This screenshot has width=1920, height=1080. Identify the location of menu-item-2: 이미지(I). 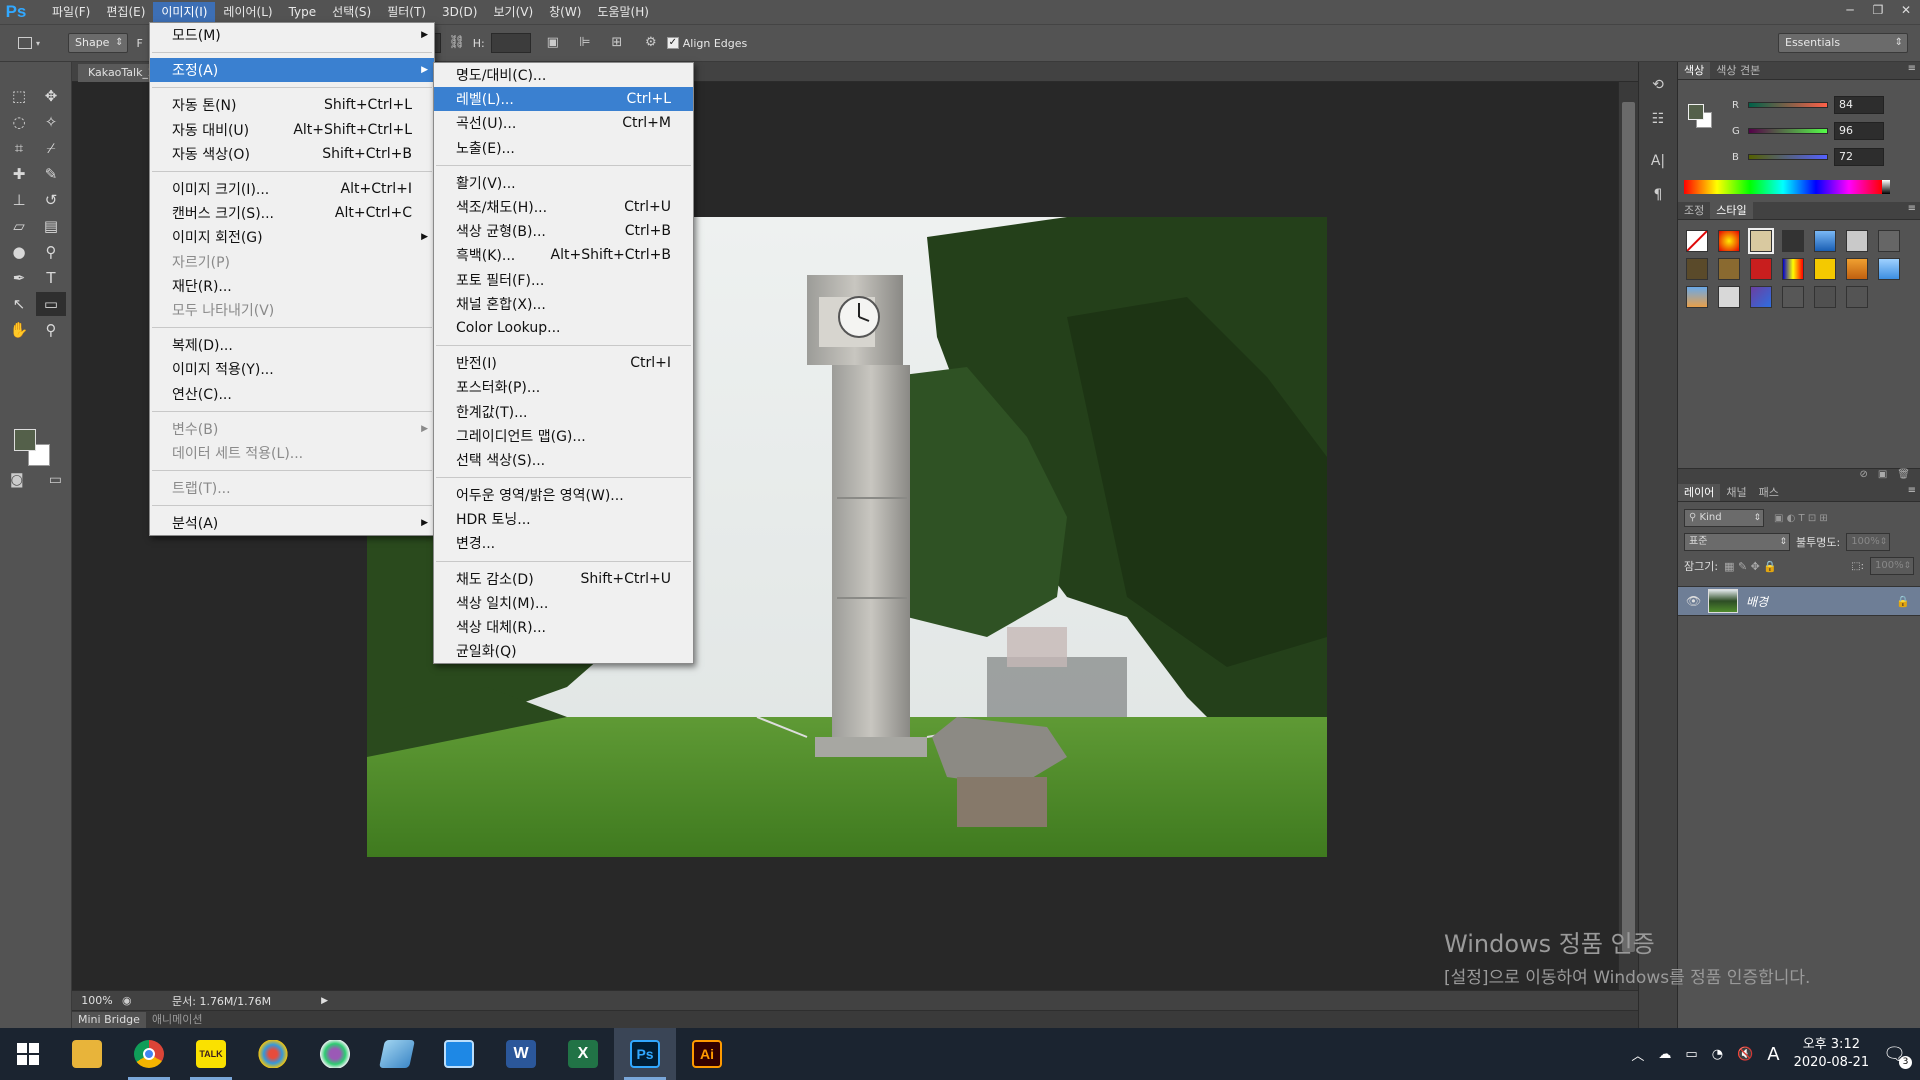
(184, 12).